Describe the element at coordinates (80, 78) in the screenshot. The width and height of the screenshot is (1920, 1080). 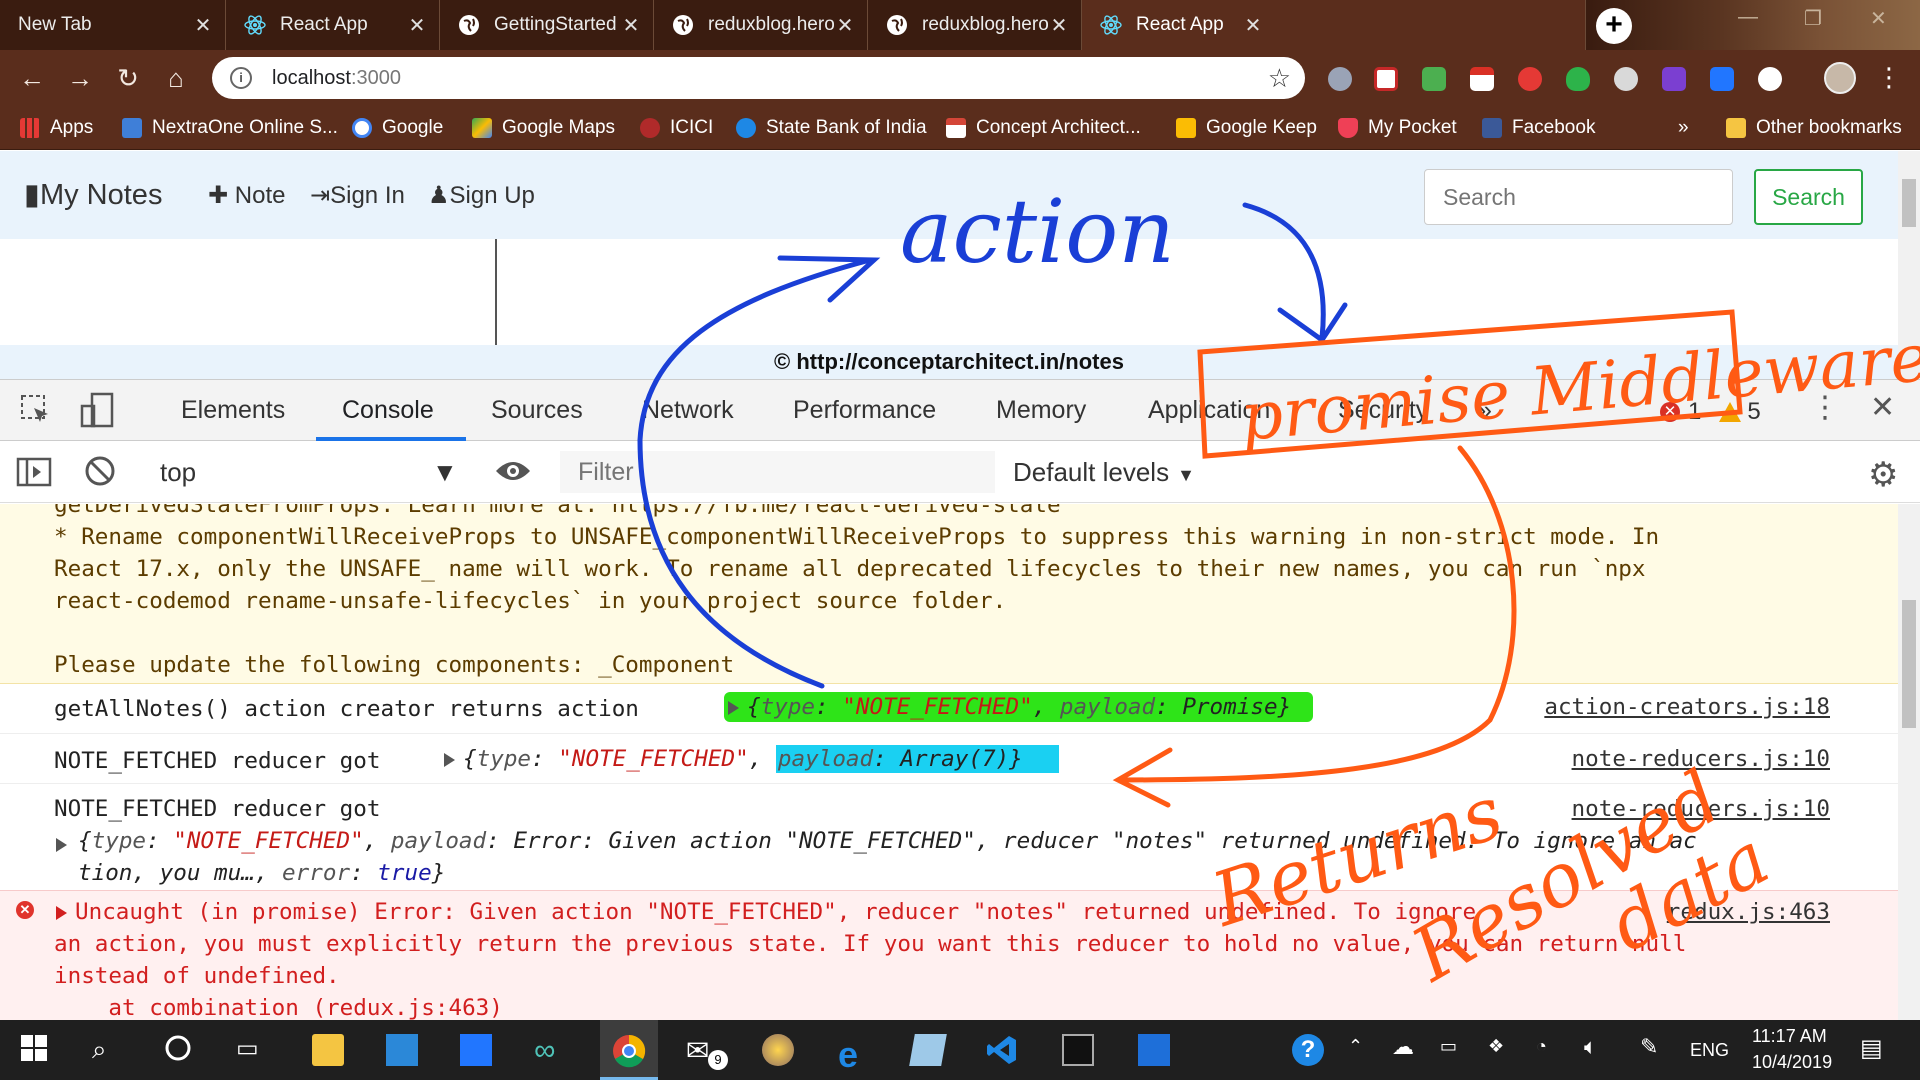
I see `forward-arrow-icon: →` at that location.